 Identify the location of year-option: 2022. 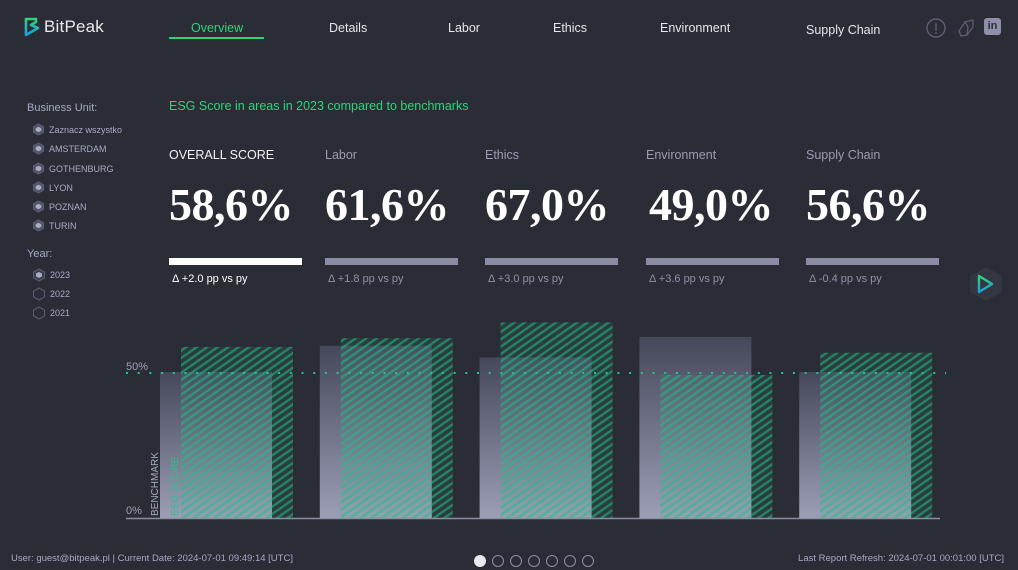
(51, 294).